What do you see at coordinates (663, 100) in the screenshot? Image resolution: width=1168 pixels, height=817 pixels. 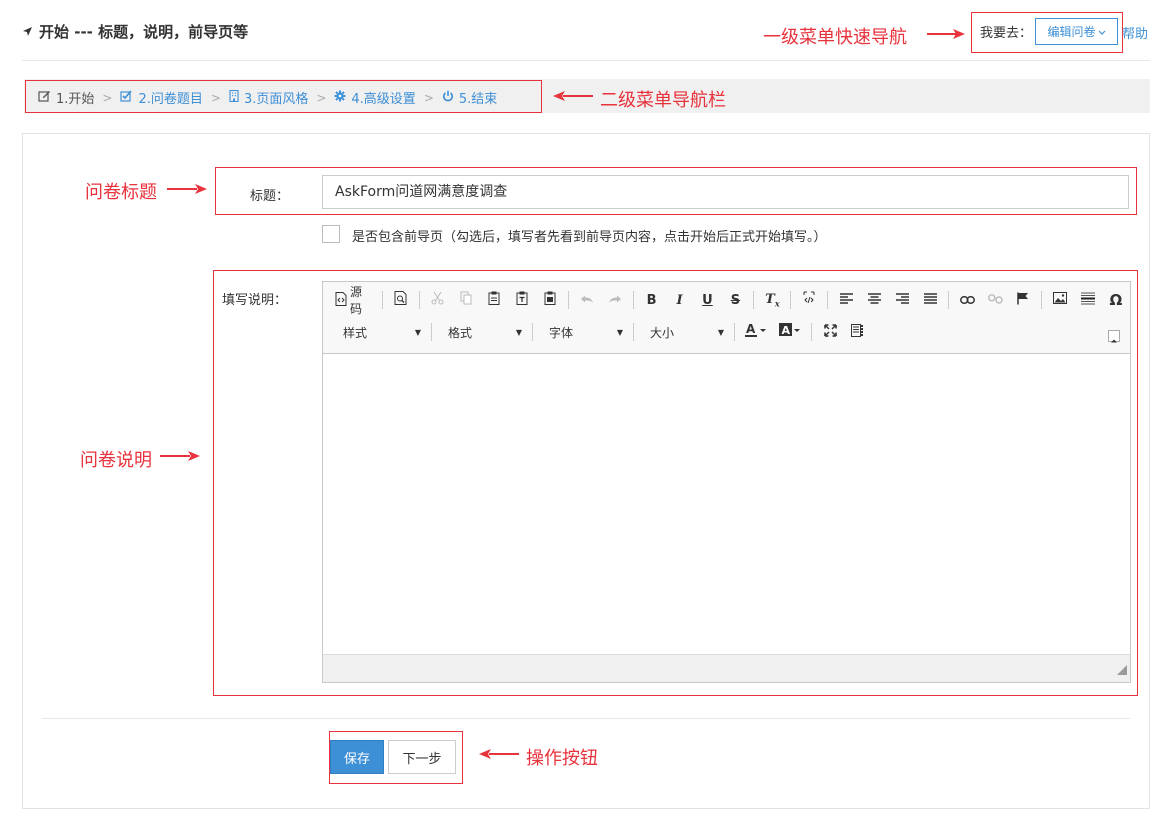 I see `annotation-step-nav: 二级菜单导航栏` at bounding box center [663, 100].